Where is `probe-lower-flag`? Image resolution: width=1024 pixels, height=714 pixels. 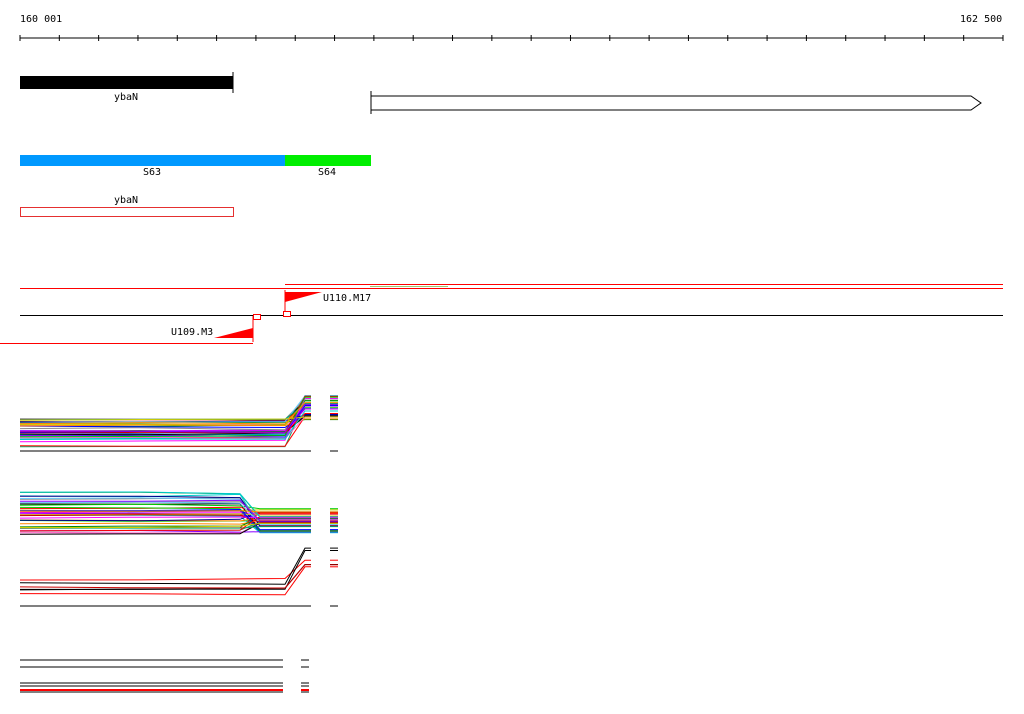
probe-lower-flag is located at coordinates (233, 333).